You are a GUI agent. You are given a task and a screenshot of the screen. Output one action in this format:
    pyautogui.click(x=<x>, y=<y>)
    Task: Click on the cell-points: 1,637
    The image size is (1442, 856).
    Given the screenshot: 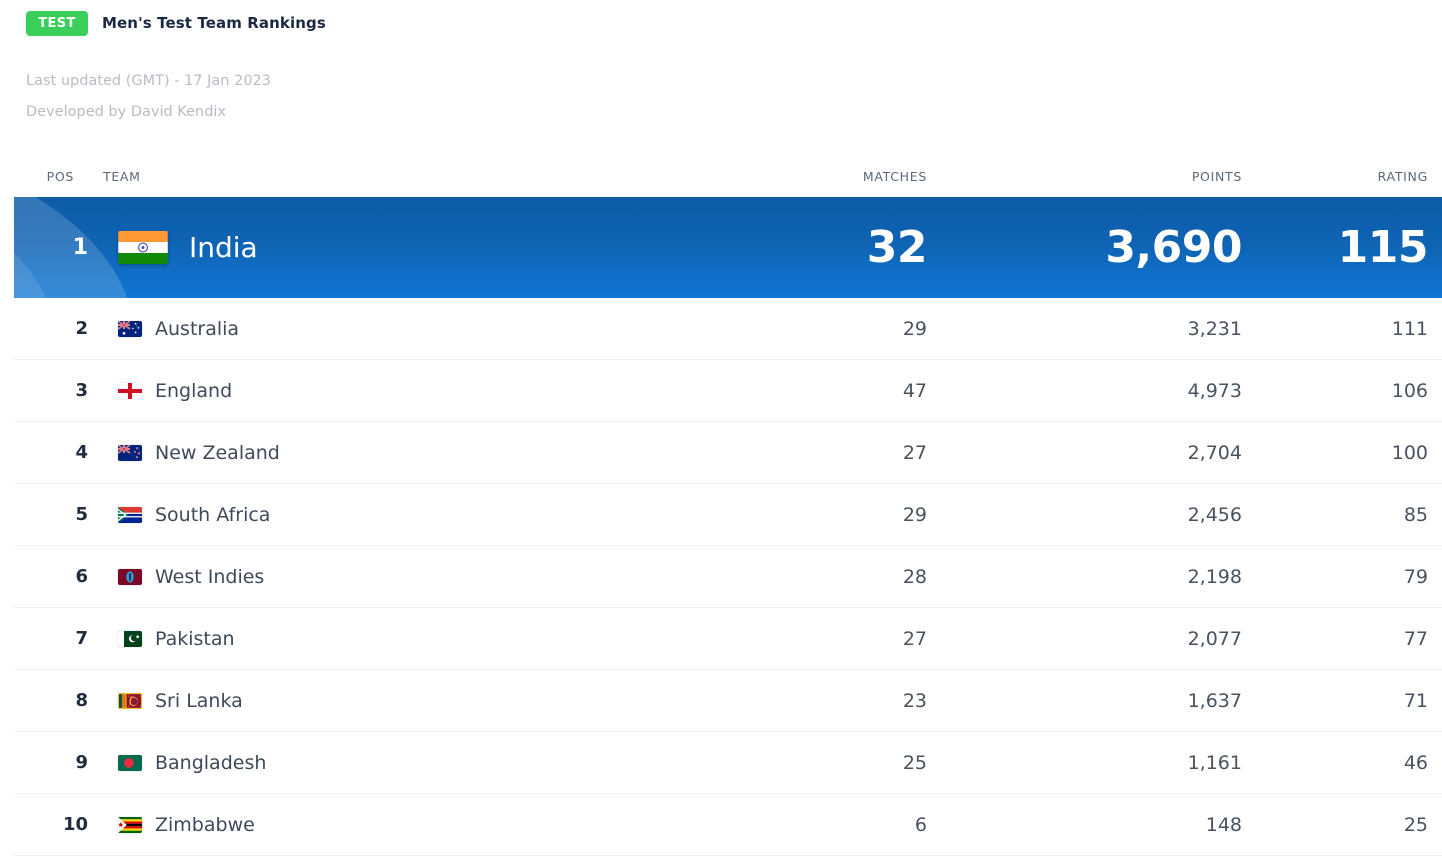 What is the action you would take?
    pyautogui.click(x=1214, y=700)
    